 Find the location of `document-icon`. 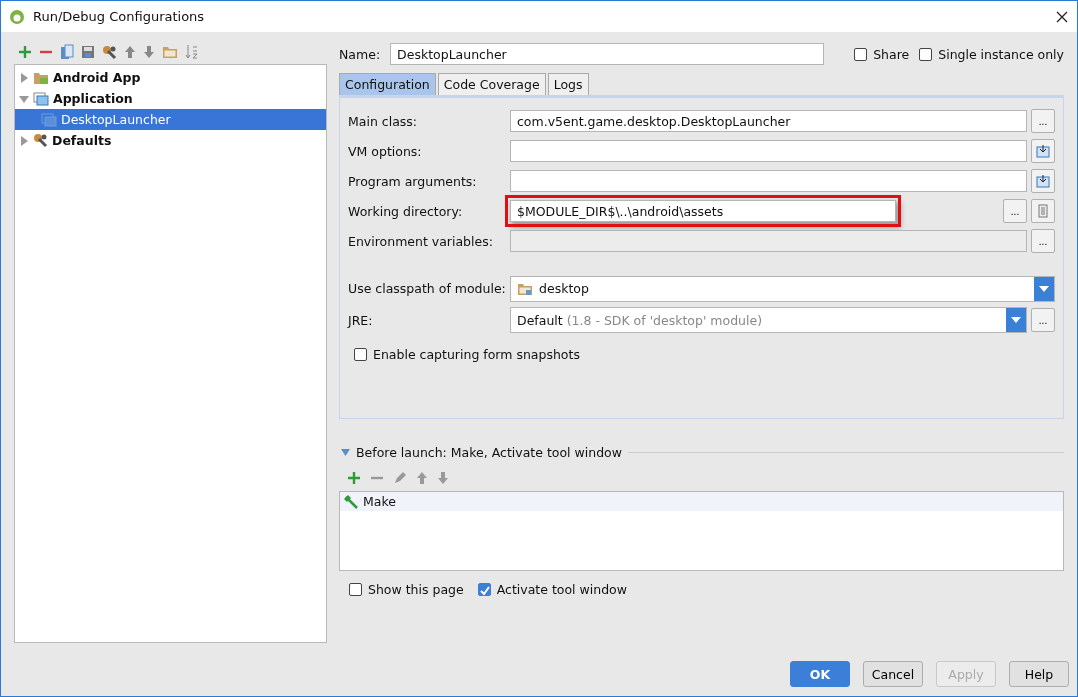

document-icon is located at coordinates (1043, 211).